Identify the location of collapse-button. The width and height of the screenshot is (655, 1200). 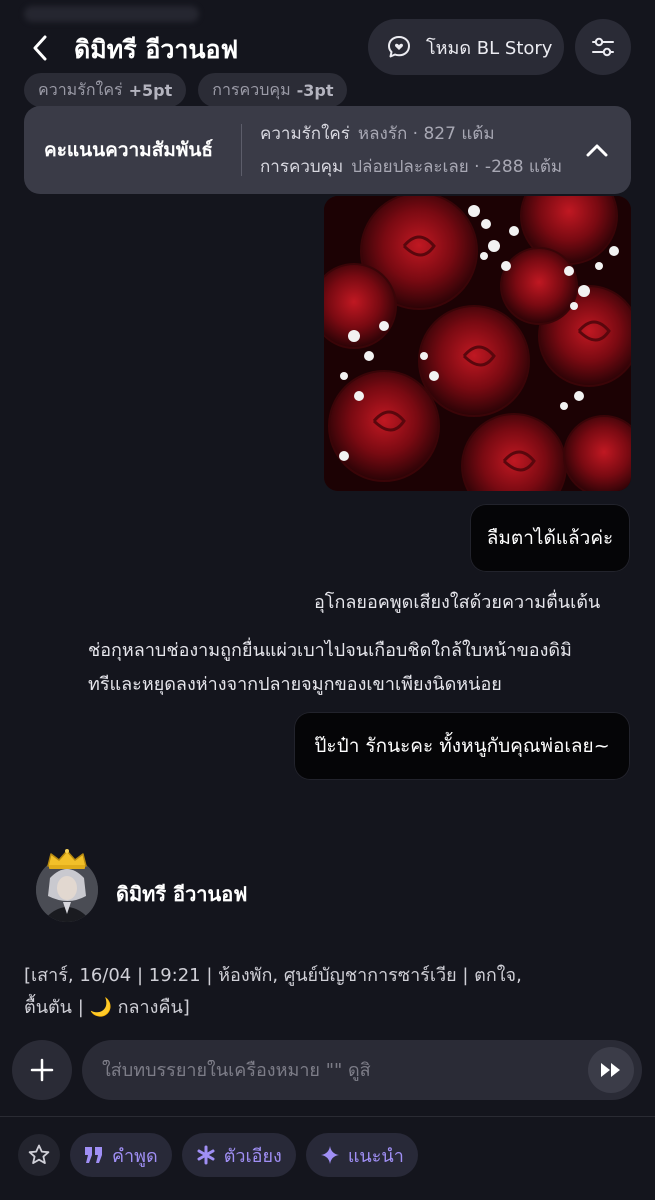
(597, 150).